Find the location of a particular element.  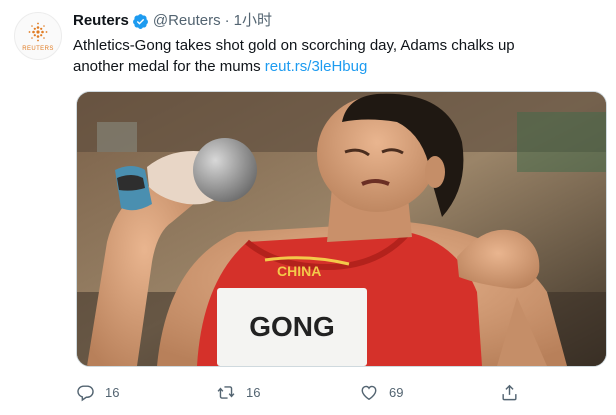

like-button: 69 is located at coordinates (381, 392).